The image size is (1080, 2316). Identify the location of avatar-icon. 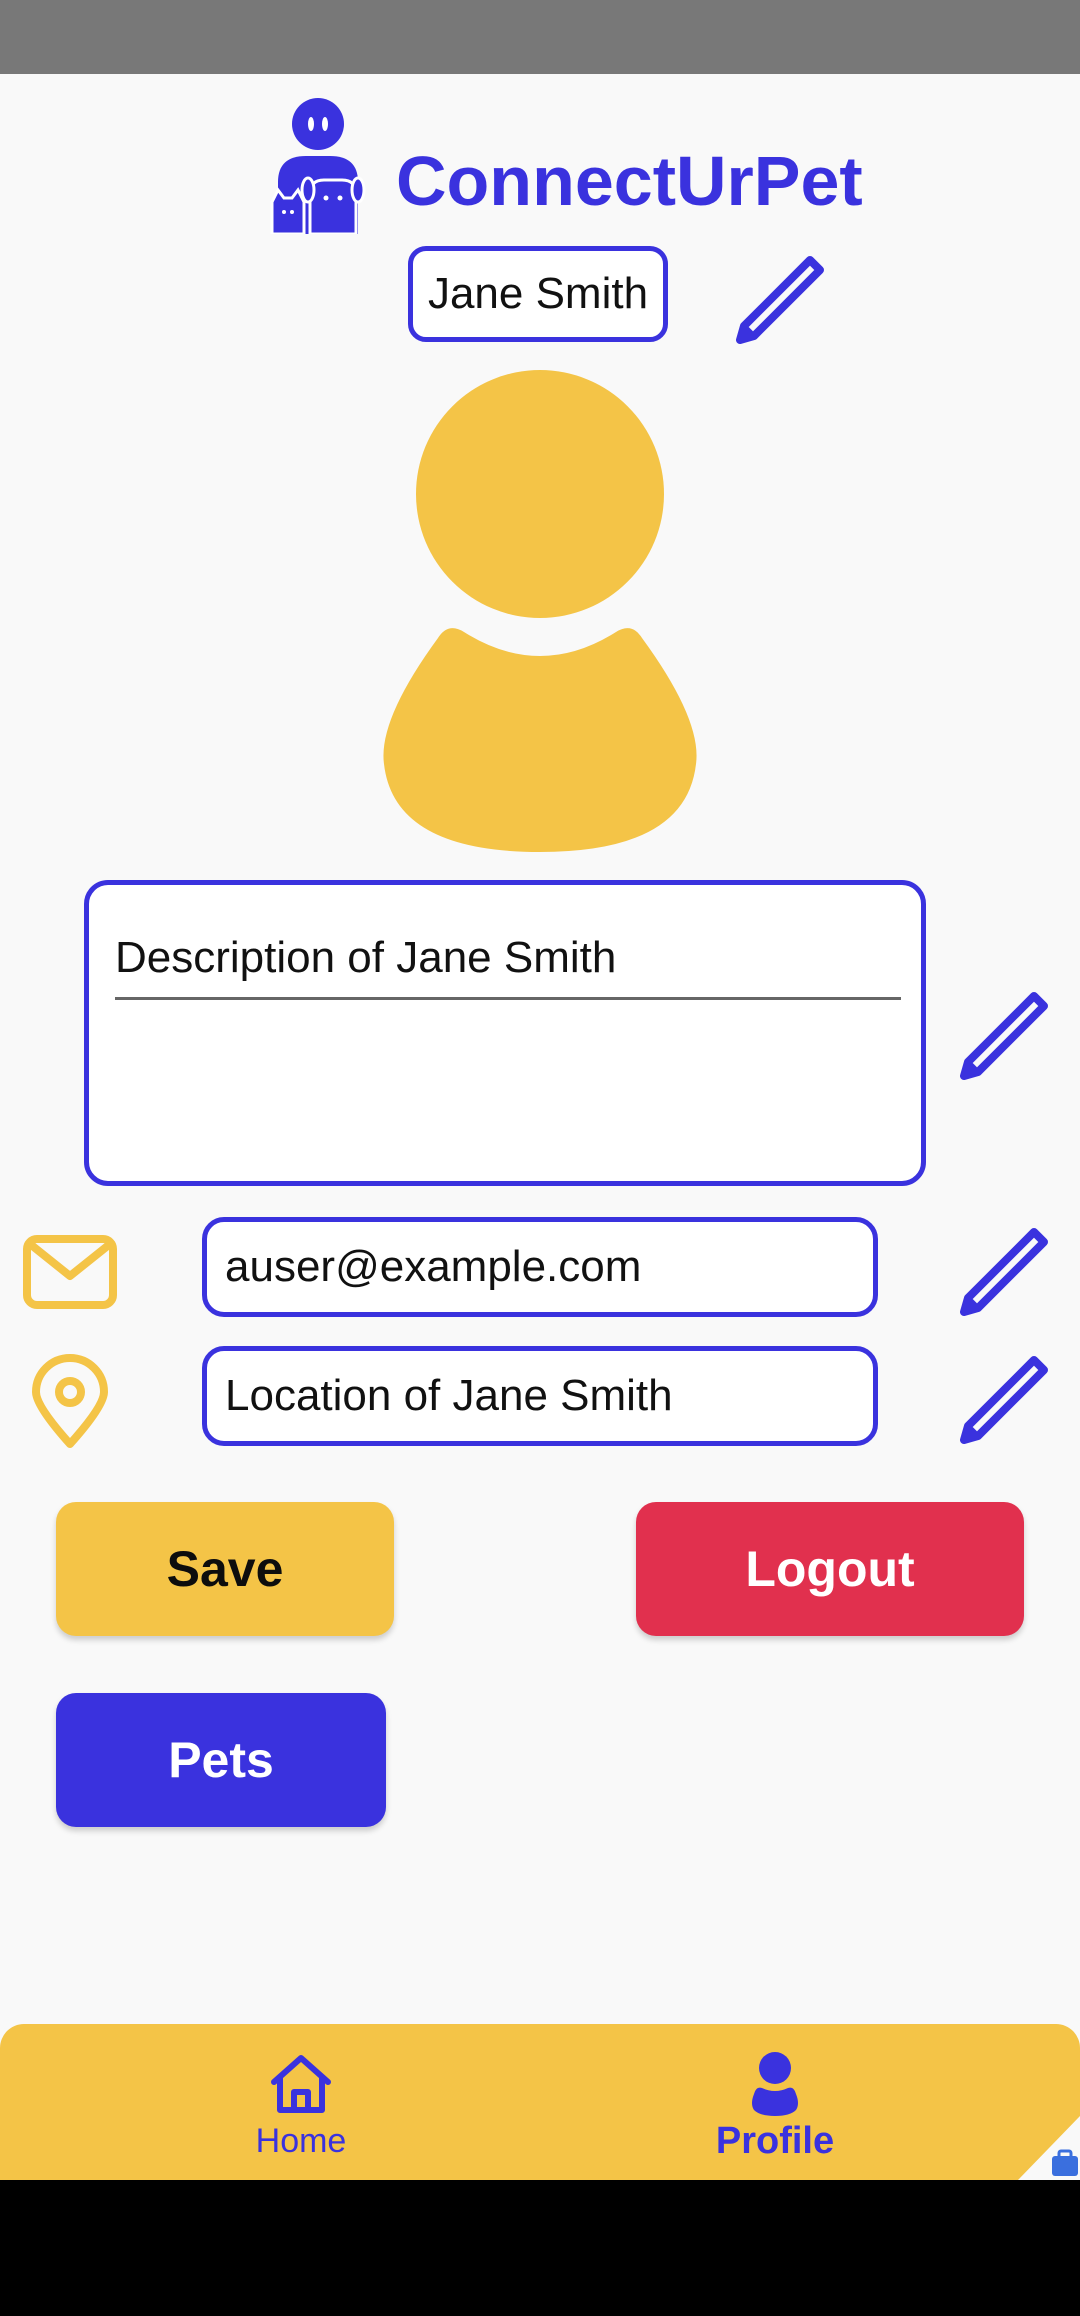
(540, 611).